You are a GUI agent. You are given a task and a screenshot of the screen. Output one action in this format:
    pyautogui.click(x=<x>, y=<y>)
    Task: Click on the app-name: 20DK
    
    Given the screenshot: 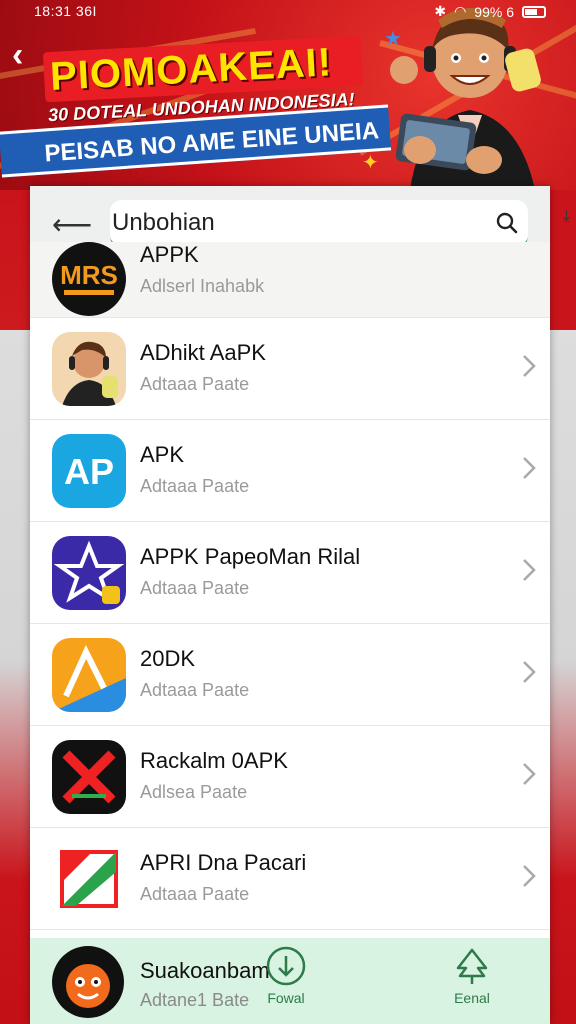 What is the action you would take?
    pyautogui.click(x=168, y=658)
    